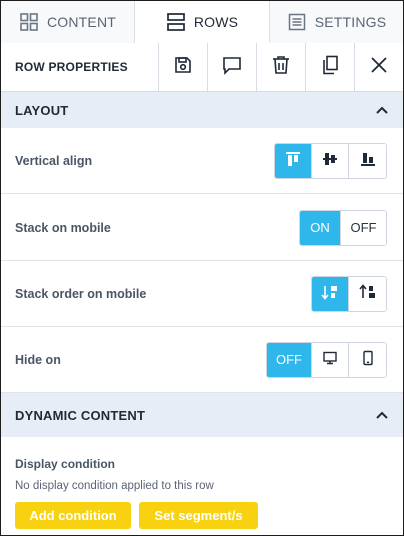  What do you see at coordinates (297, 22) in the screenshot?
I see `settings-list-icon` at bounding box center [297, 22].